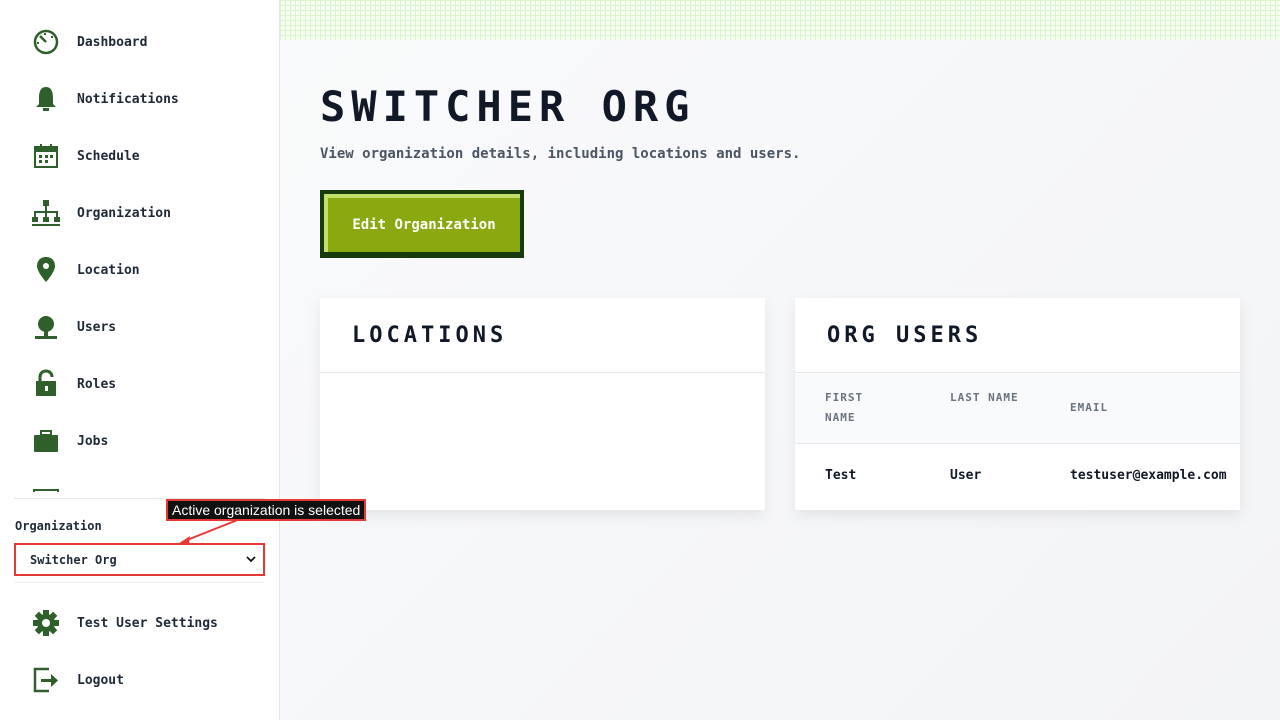  Describe the element at coordinates (73, 559) in the screenshot. I see `organization-select-value: Switcher Org` at that location.